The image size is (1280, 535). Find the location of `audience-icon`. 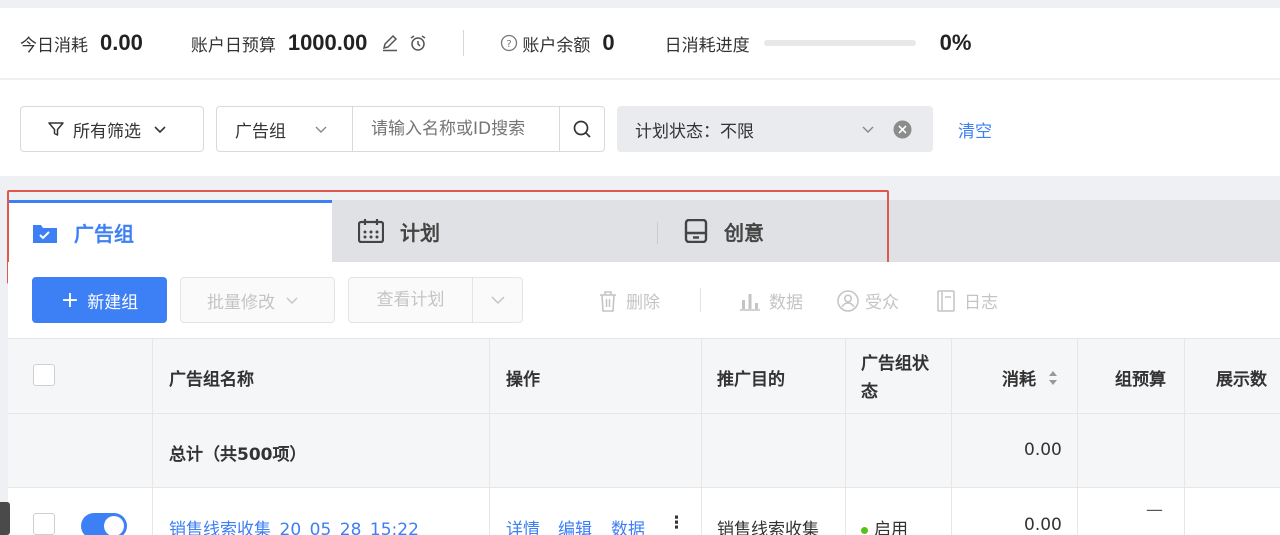

audience-icon is located at coordinates (848, 300).